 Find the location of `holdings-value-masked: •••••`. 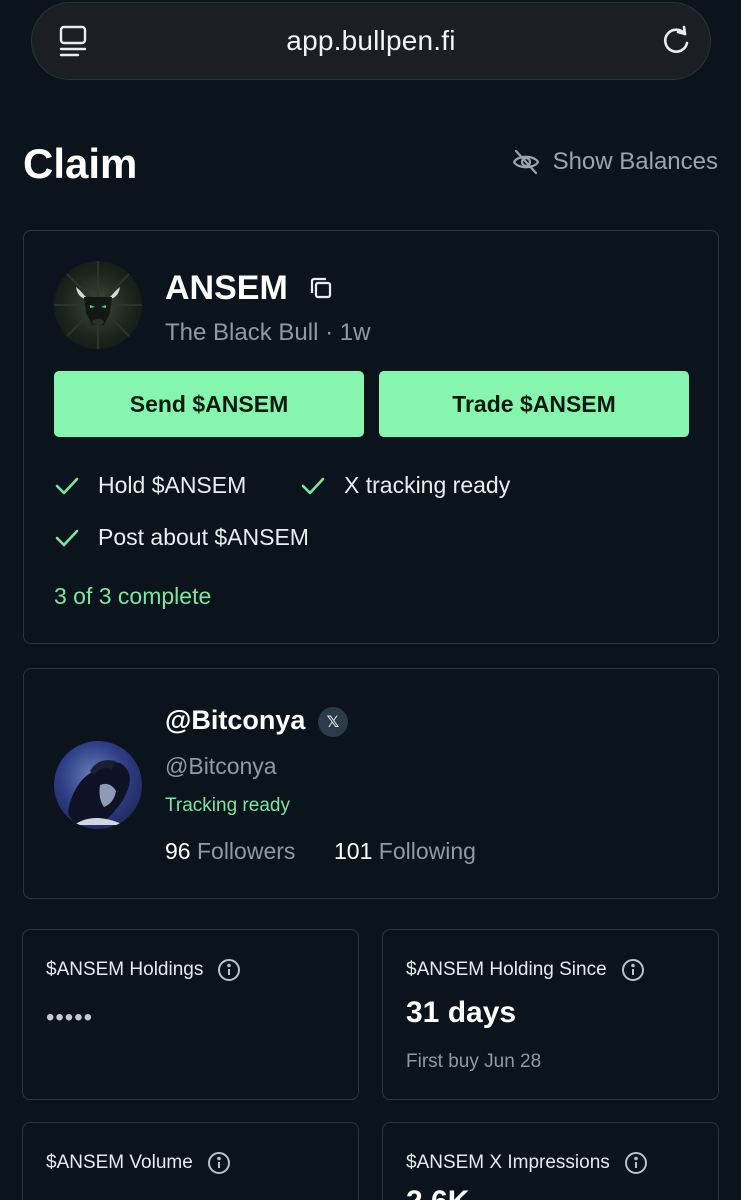

holdings-value-masked: ••••• is located at coordinates (70, 1017).